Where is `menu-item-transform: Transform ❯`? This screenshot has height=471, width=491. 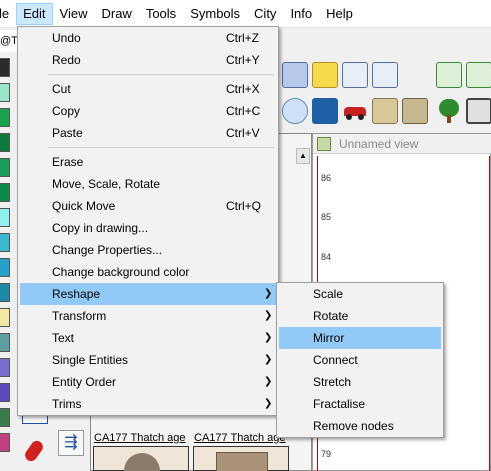 menu-item-transform: Transform ❯ is located at coordinates (148, 316).